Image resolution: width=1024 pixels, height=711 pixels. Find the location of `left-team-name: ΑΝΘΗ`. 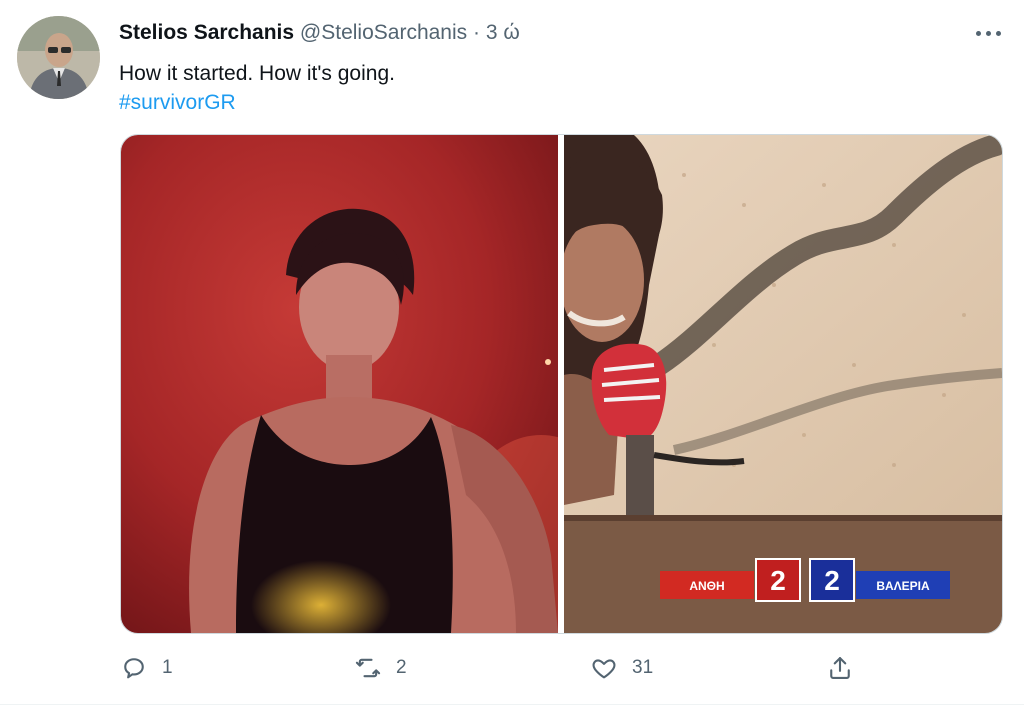

left-team-name: ΑΝΘΗ is located at coordinates (706, 586).